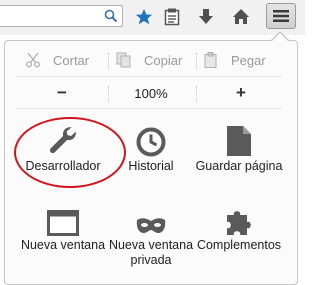 The image size is (320, 285). What do you see at coordinates (144, 17) in the screenshot?
I see `bookmark-star-icon` at bounding box center [144, 17].